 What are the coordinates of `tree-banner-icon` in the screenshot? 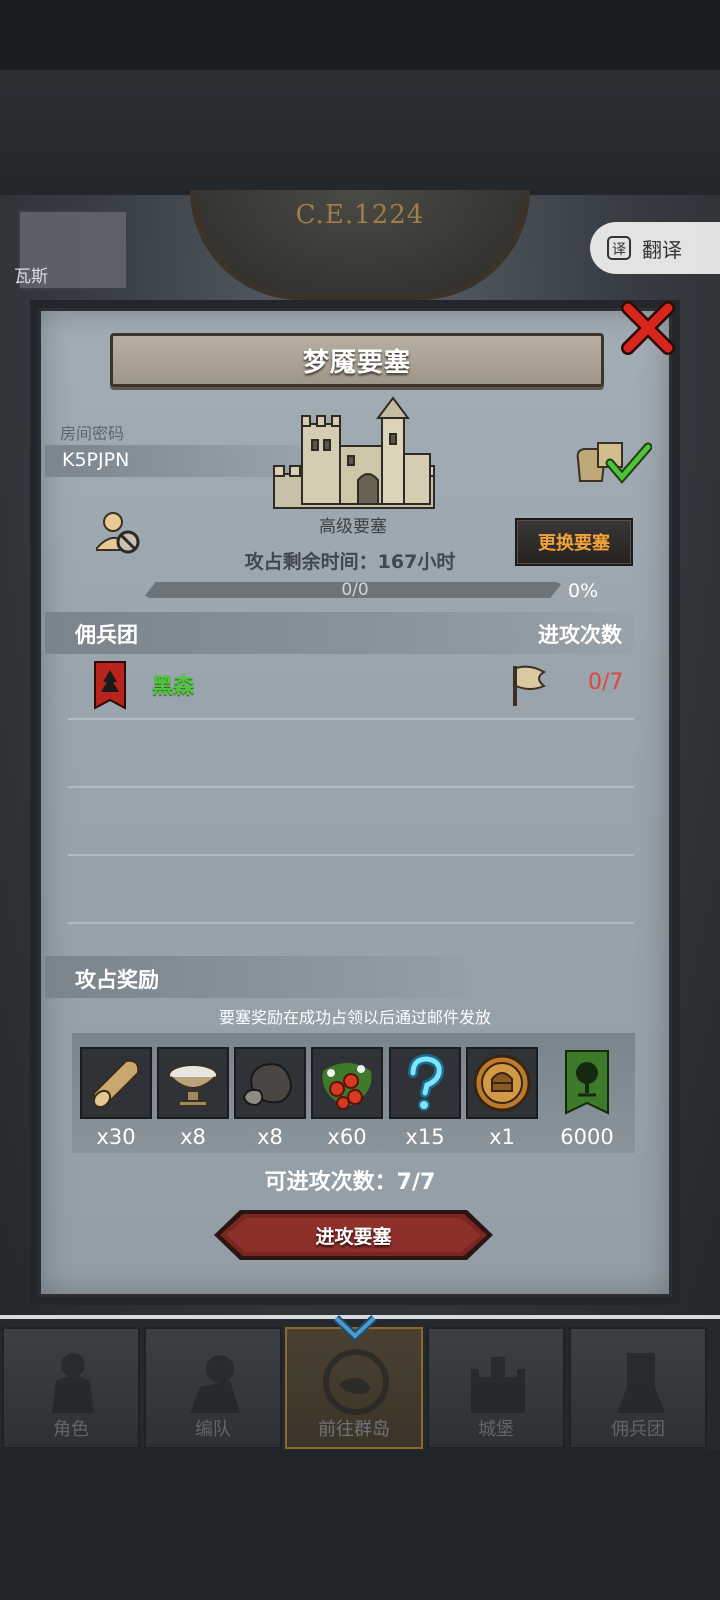 It's located at (587, 1082).